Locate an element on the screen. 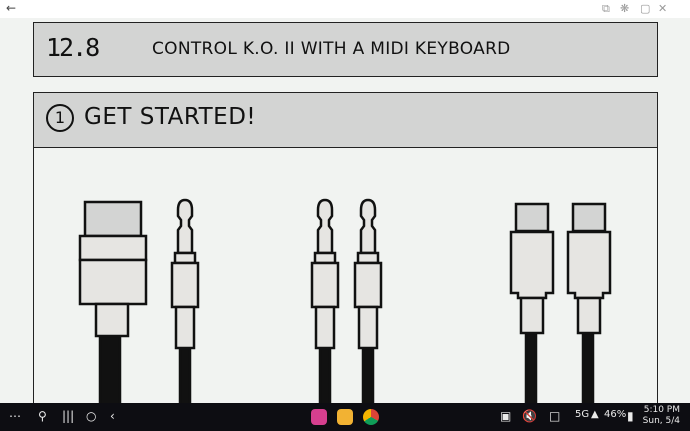 This screenshot has width=690, height=431. recents-icon: ||| is located at coordinates (68, 416).